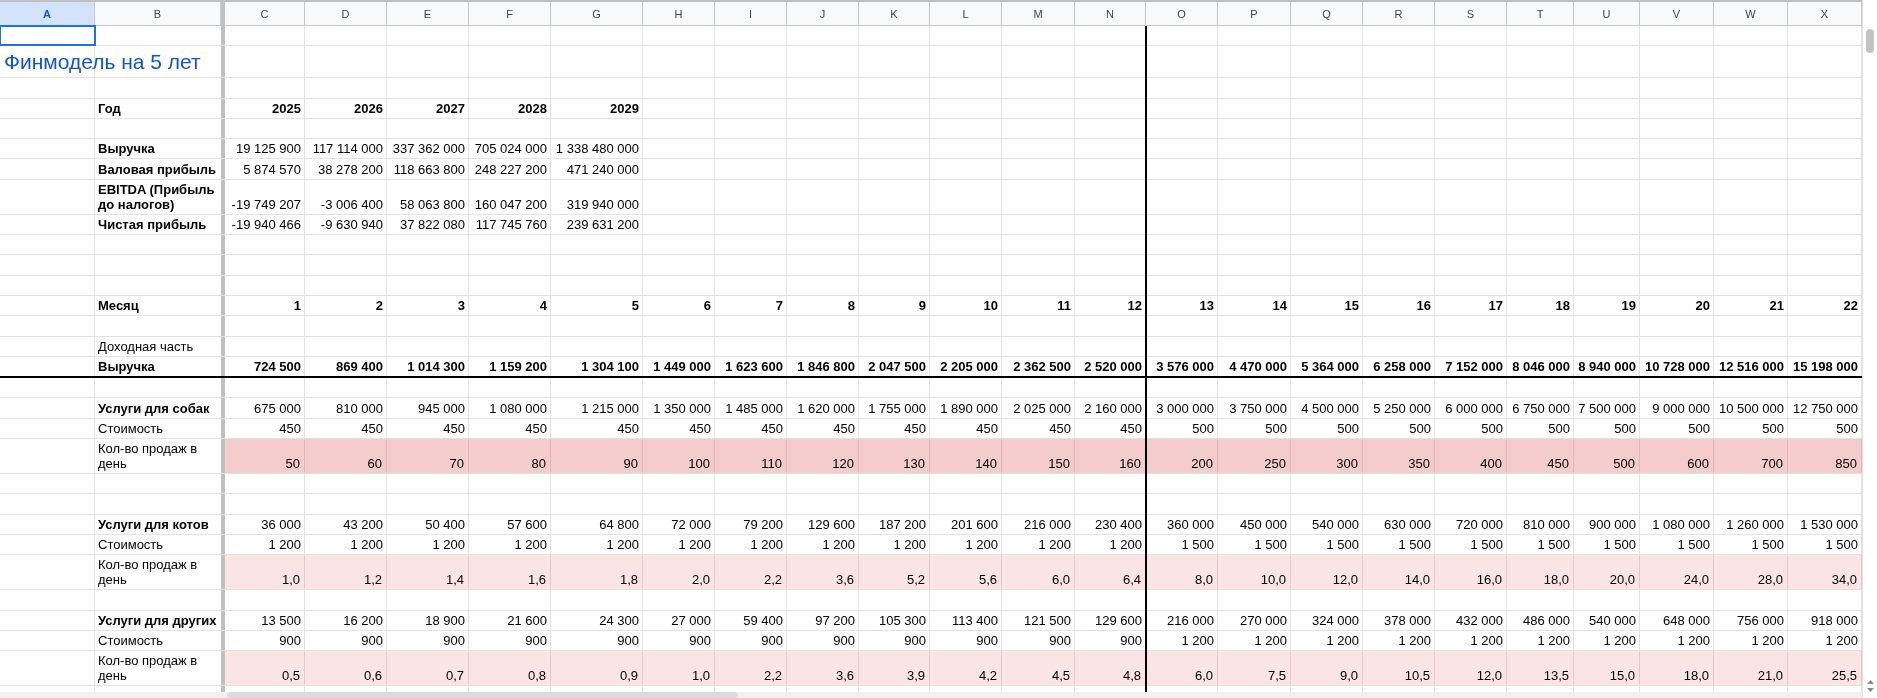 This screenshot has width=1877, height=698. I want to click on table-cell: 80, so click(510, 456).